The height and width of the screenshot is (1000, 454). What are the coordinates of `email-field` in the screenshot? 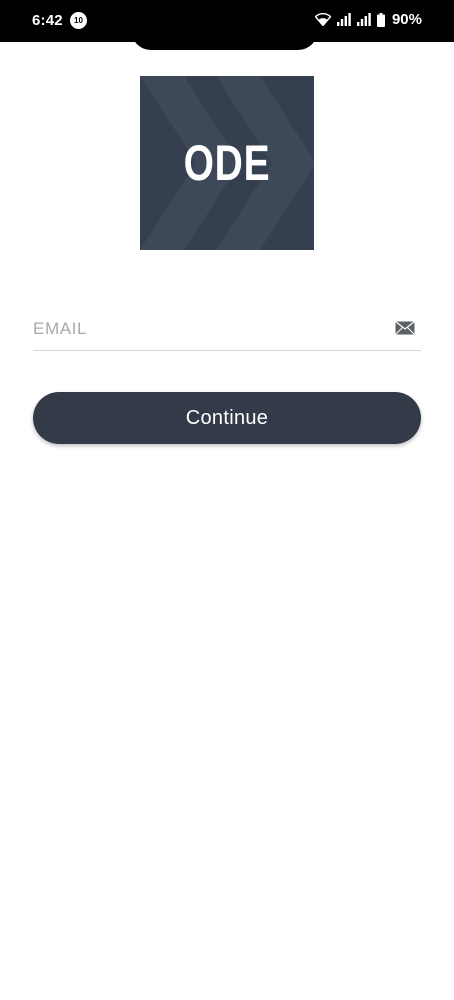 It's located at (227, 329).